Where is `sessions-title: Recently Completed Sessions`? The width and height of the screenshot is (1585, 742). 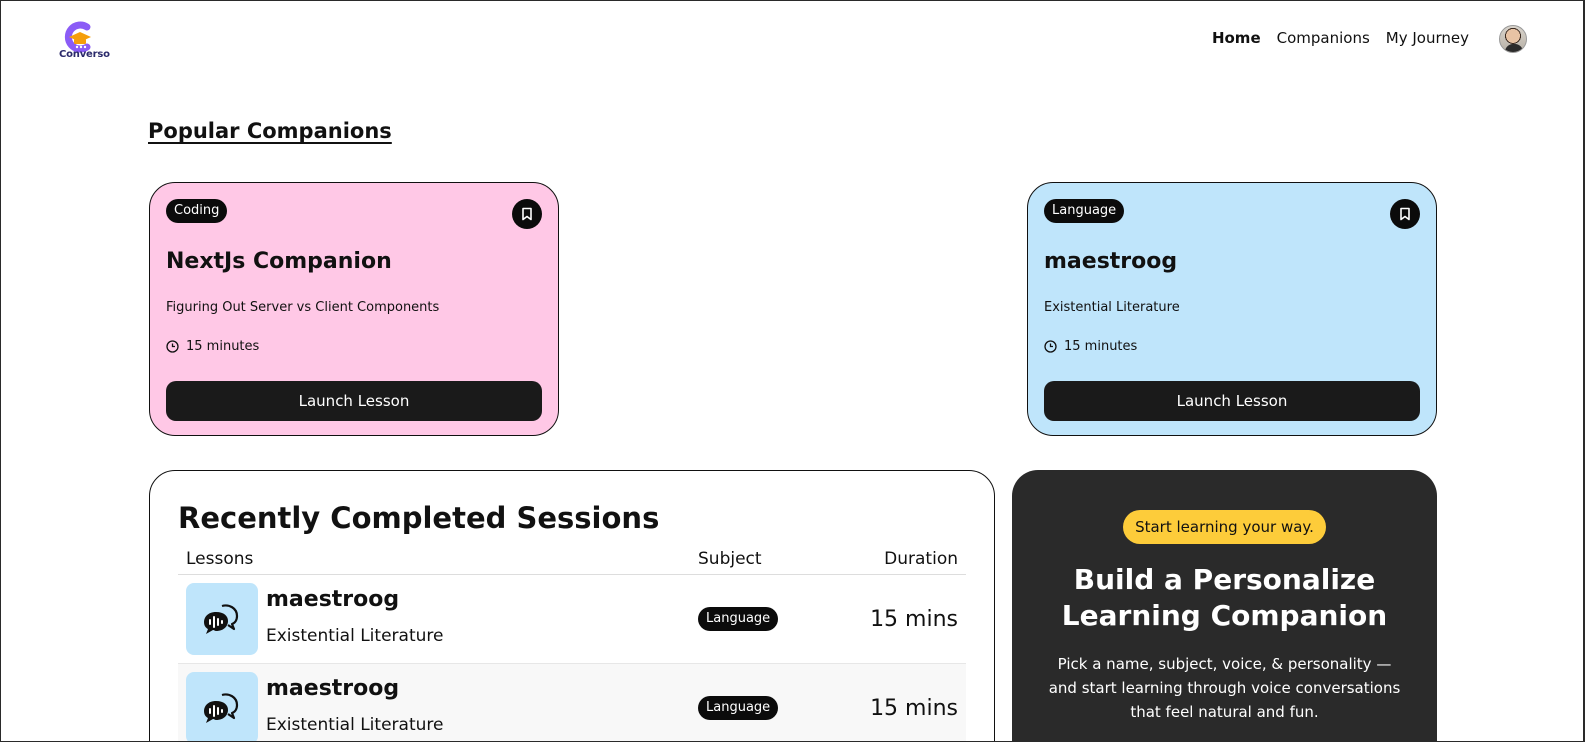 sessions-title: Recently Completed Sessions is located at coordinates (419, 518).